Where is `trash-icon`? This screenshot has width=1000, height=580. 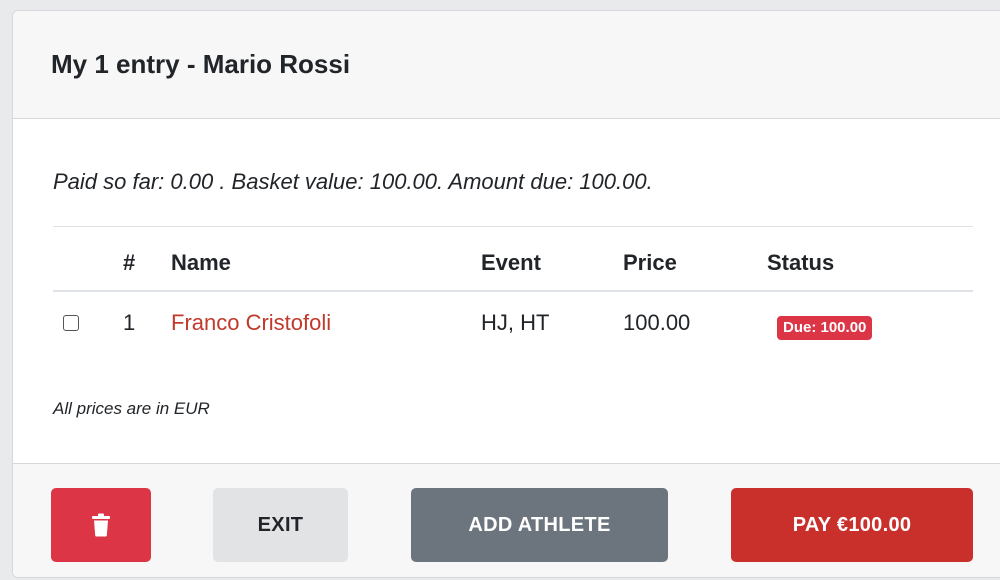
trash-icon is located at coordinates (101, 525).